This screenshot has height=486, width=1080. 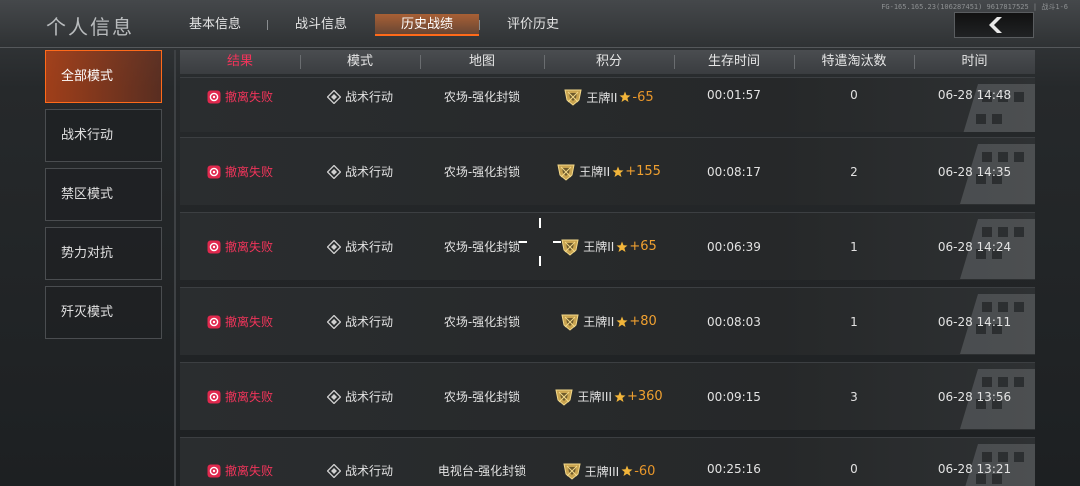 What do you see at coordinates (645, 471) in the screenshot?
I see `score-delta: -60` at bounding box center [645, 471].